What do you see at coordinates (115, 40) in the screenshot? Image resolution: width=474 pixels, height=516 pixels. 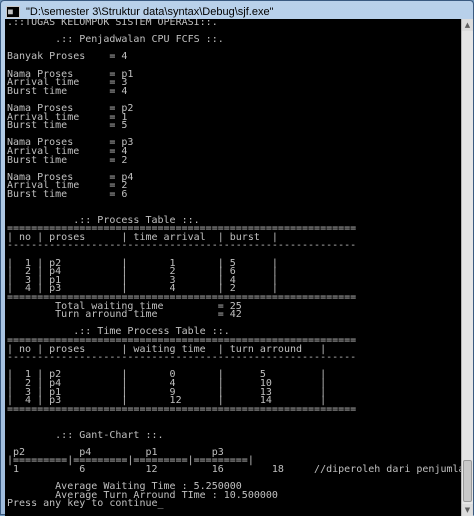 I see `console-line: .:: Penjadwalan CPU FCFS ::.` at bounding box center [115, 40].